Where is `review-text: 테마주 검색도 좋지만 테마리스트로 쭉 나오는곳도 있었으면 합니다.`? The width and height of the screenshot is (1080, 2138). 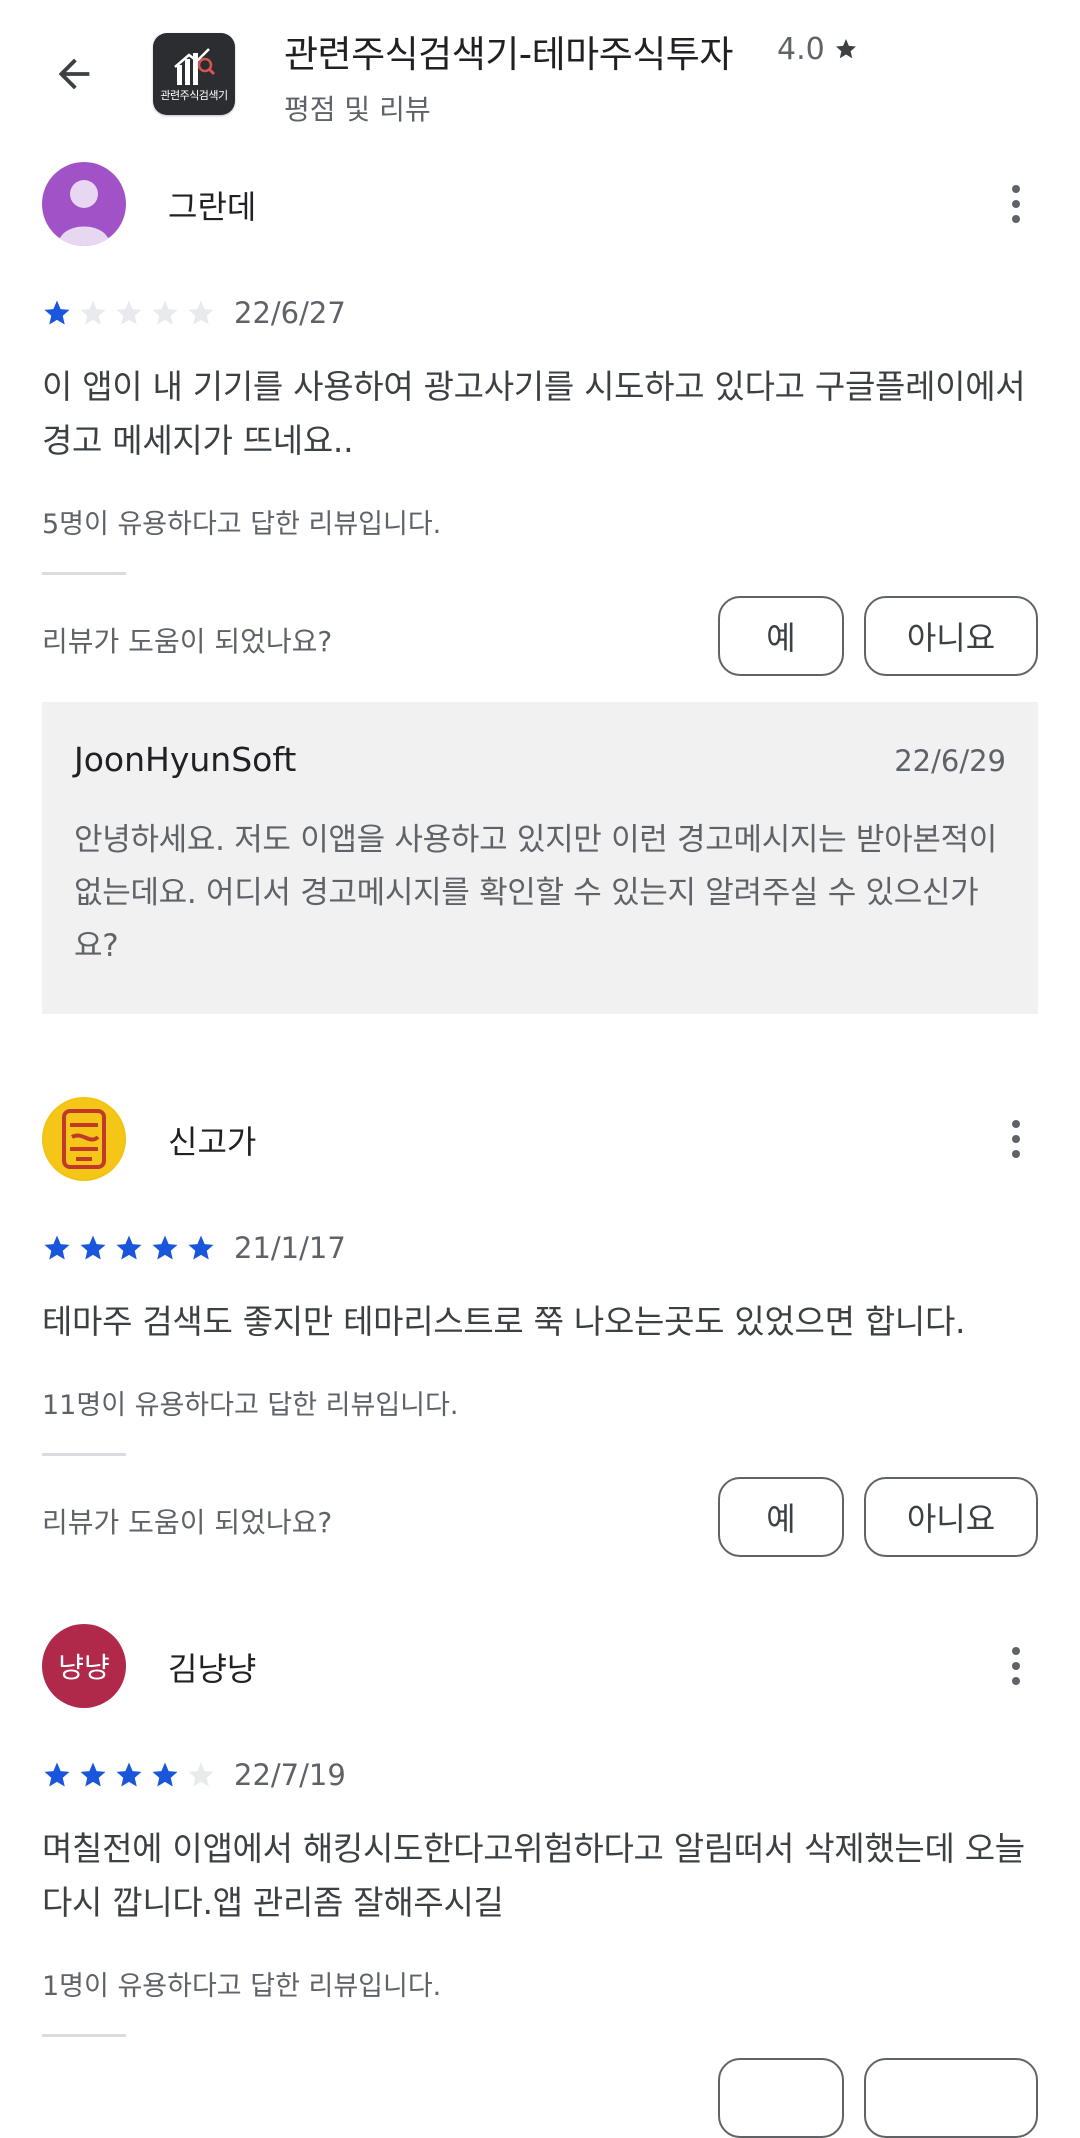 review-text: 테마주 검색도 좋지만 테마리스트로 쭉 나오는곳도 있었으면 합니다. is located at coordinates (504, 1321).